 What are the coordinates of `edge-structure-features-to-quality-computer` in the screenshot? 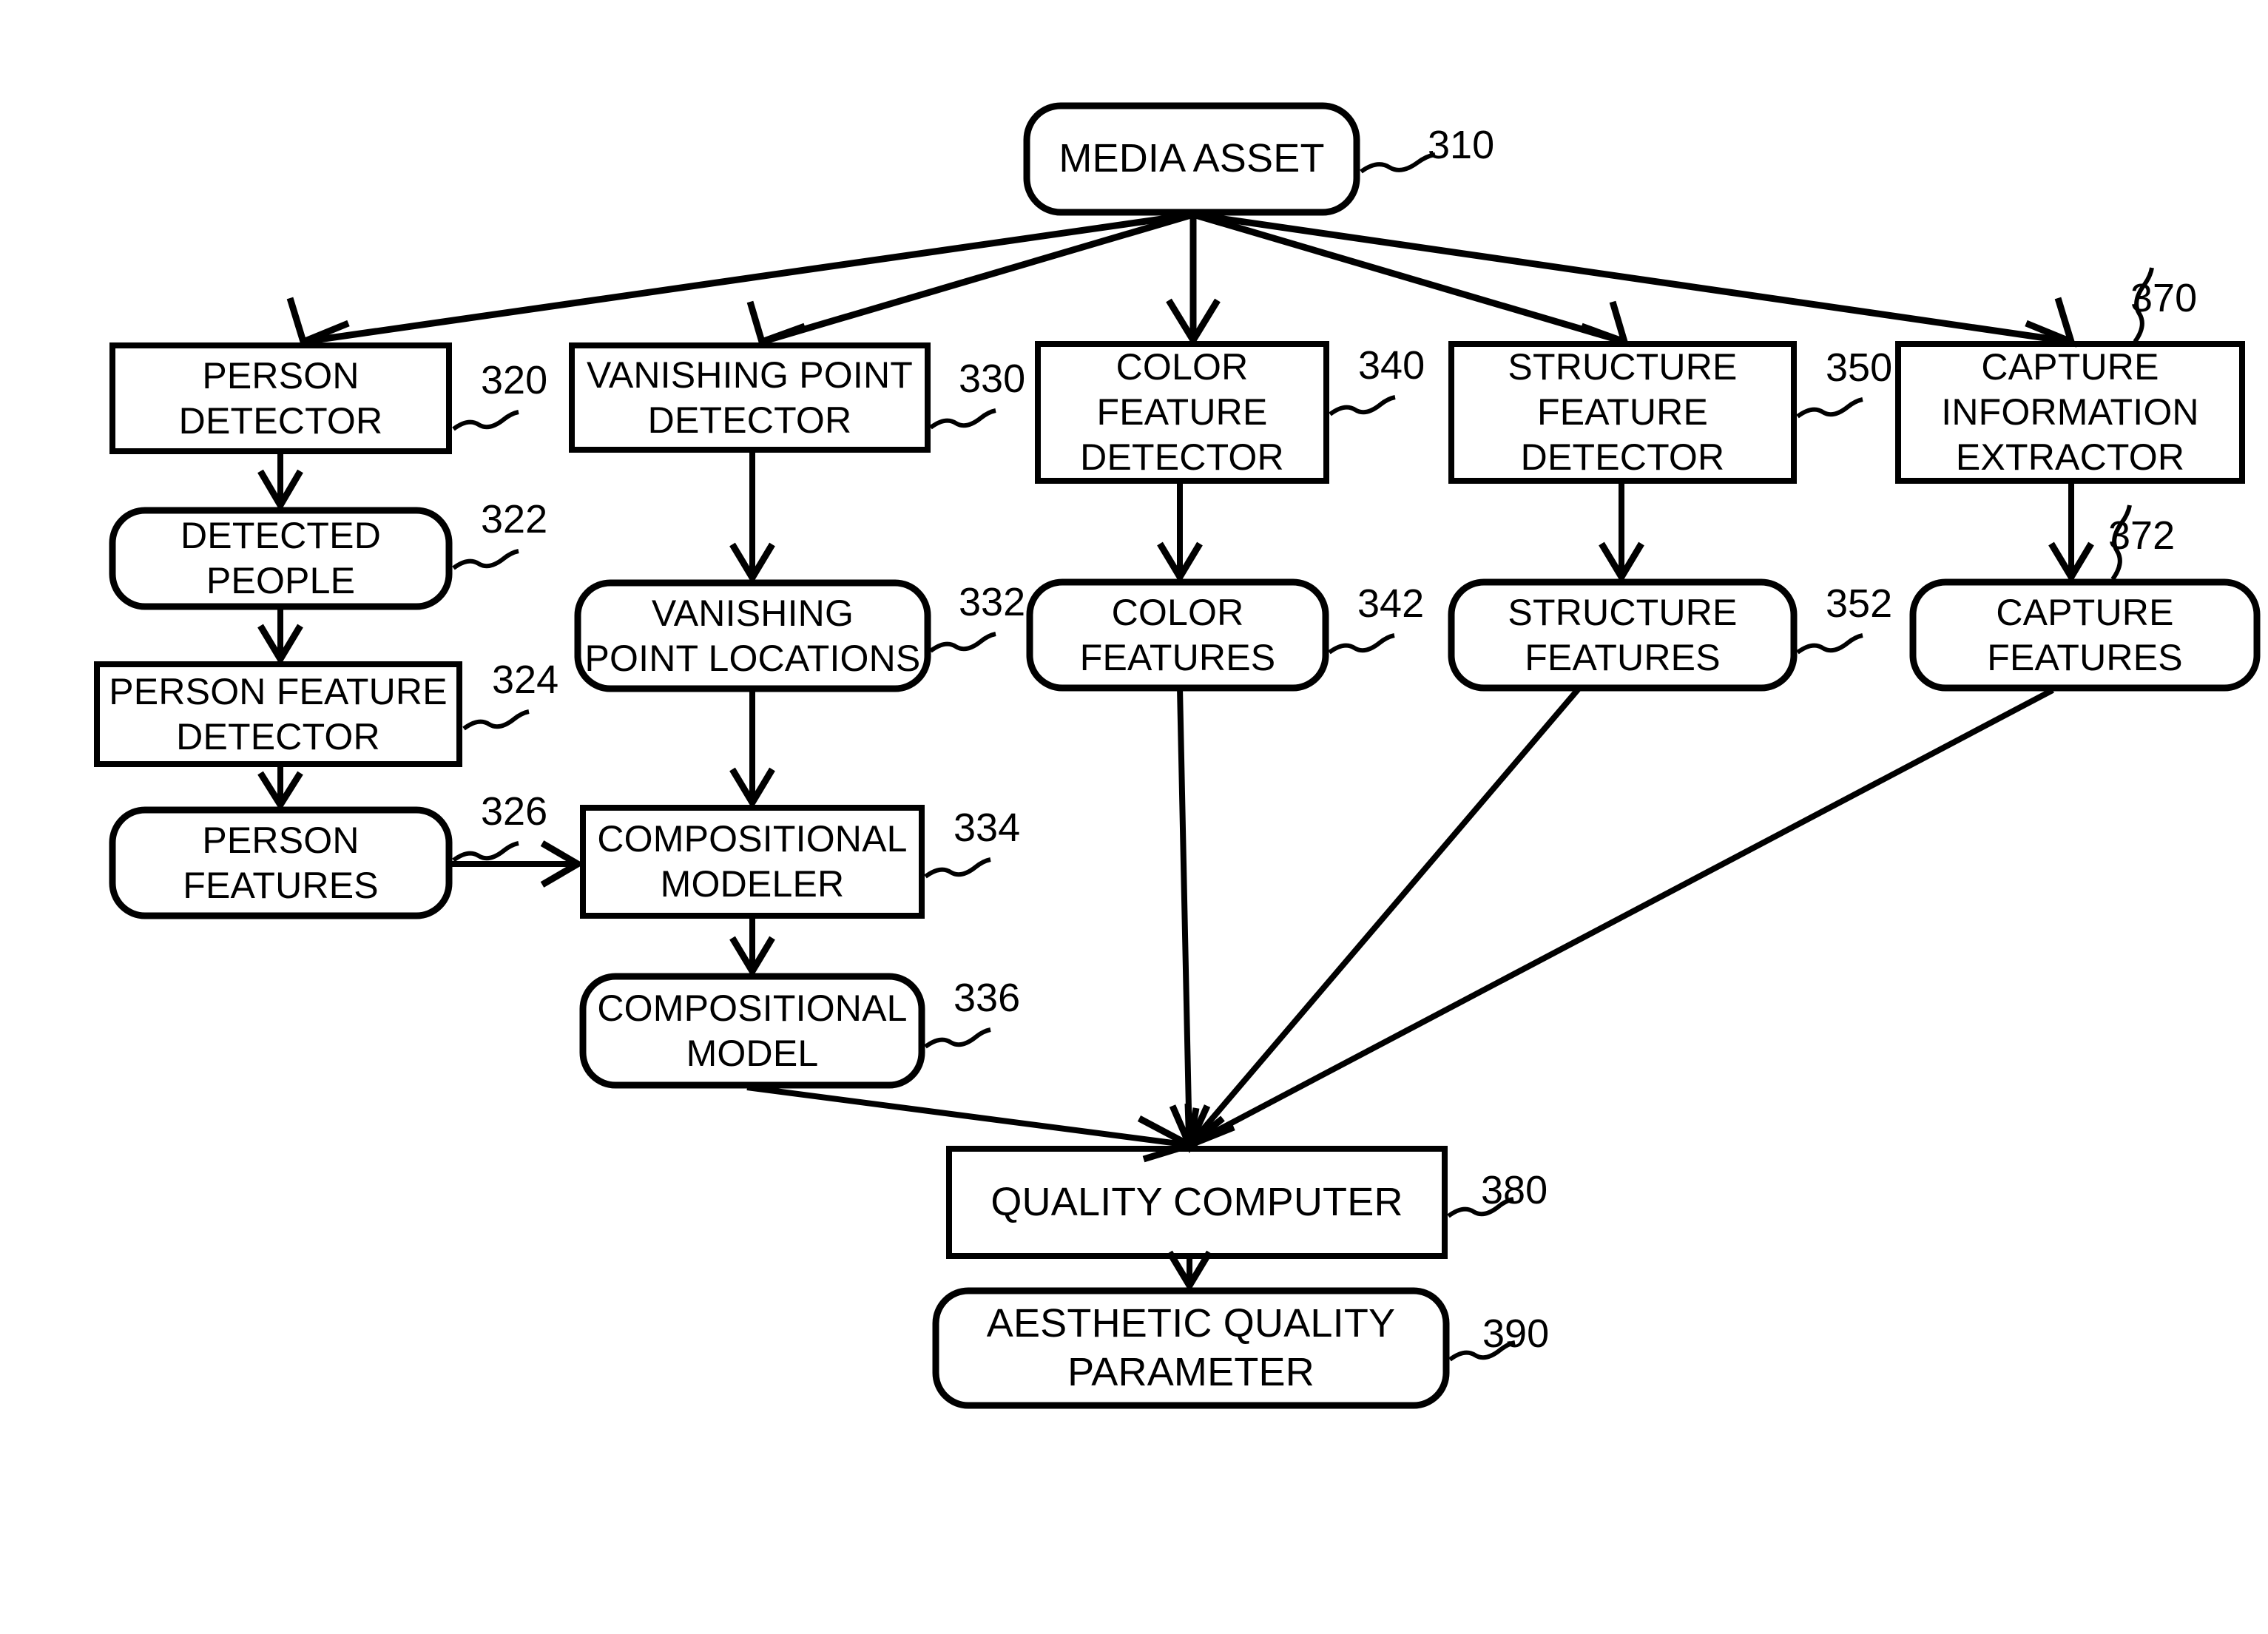 It's located at (1384, 917).